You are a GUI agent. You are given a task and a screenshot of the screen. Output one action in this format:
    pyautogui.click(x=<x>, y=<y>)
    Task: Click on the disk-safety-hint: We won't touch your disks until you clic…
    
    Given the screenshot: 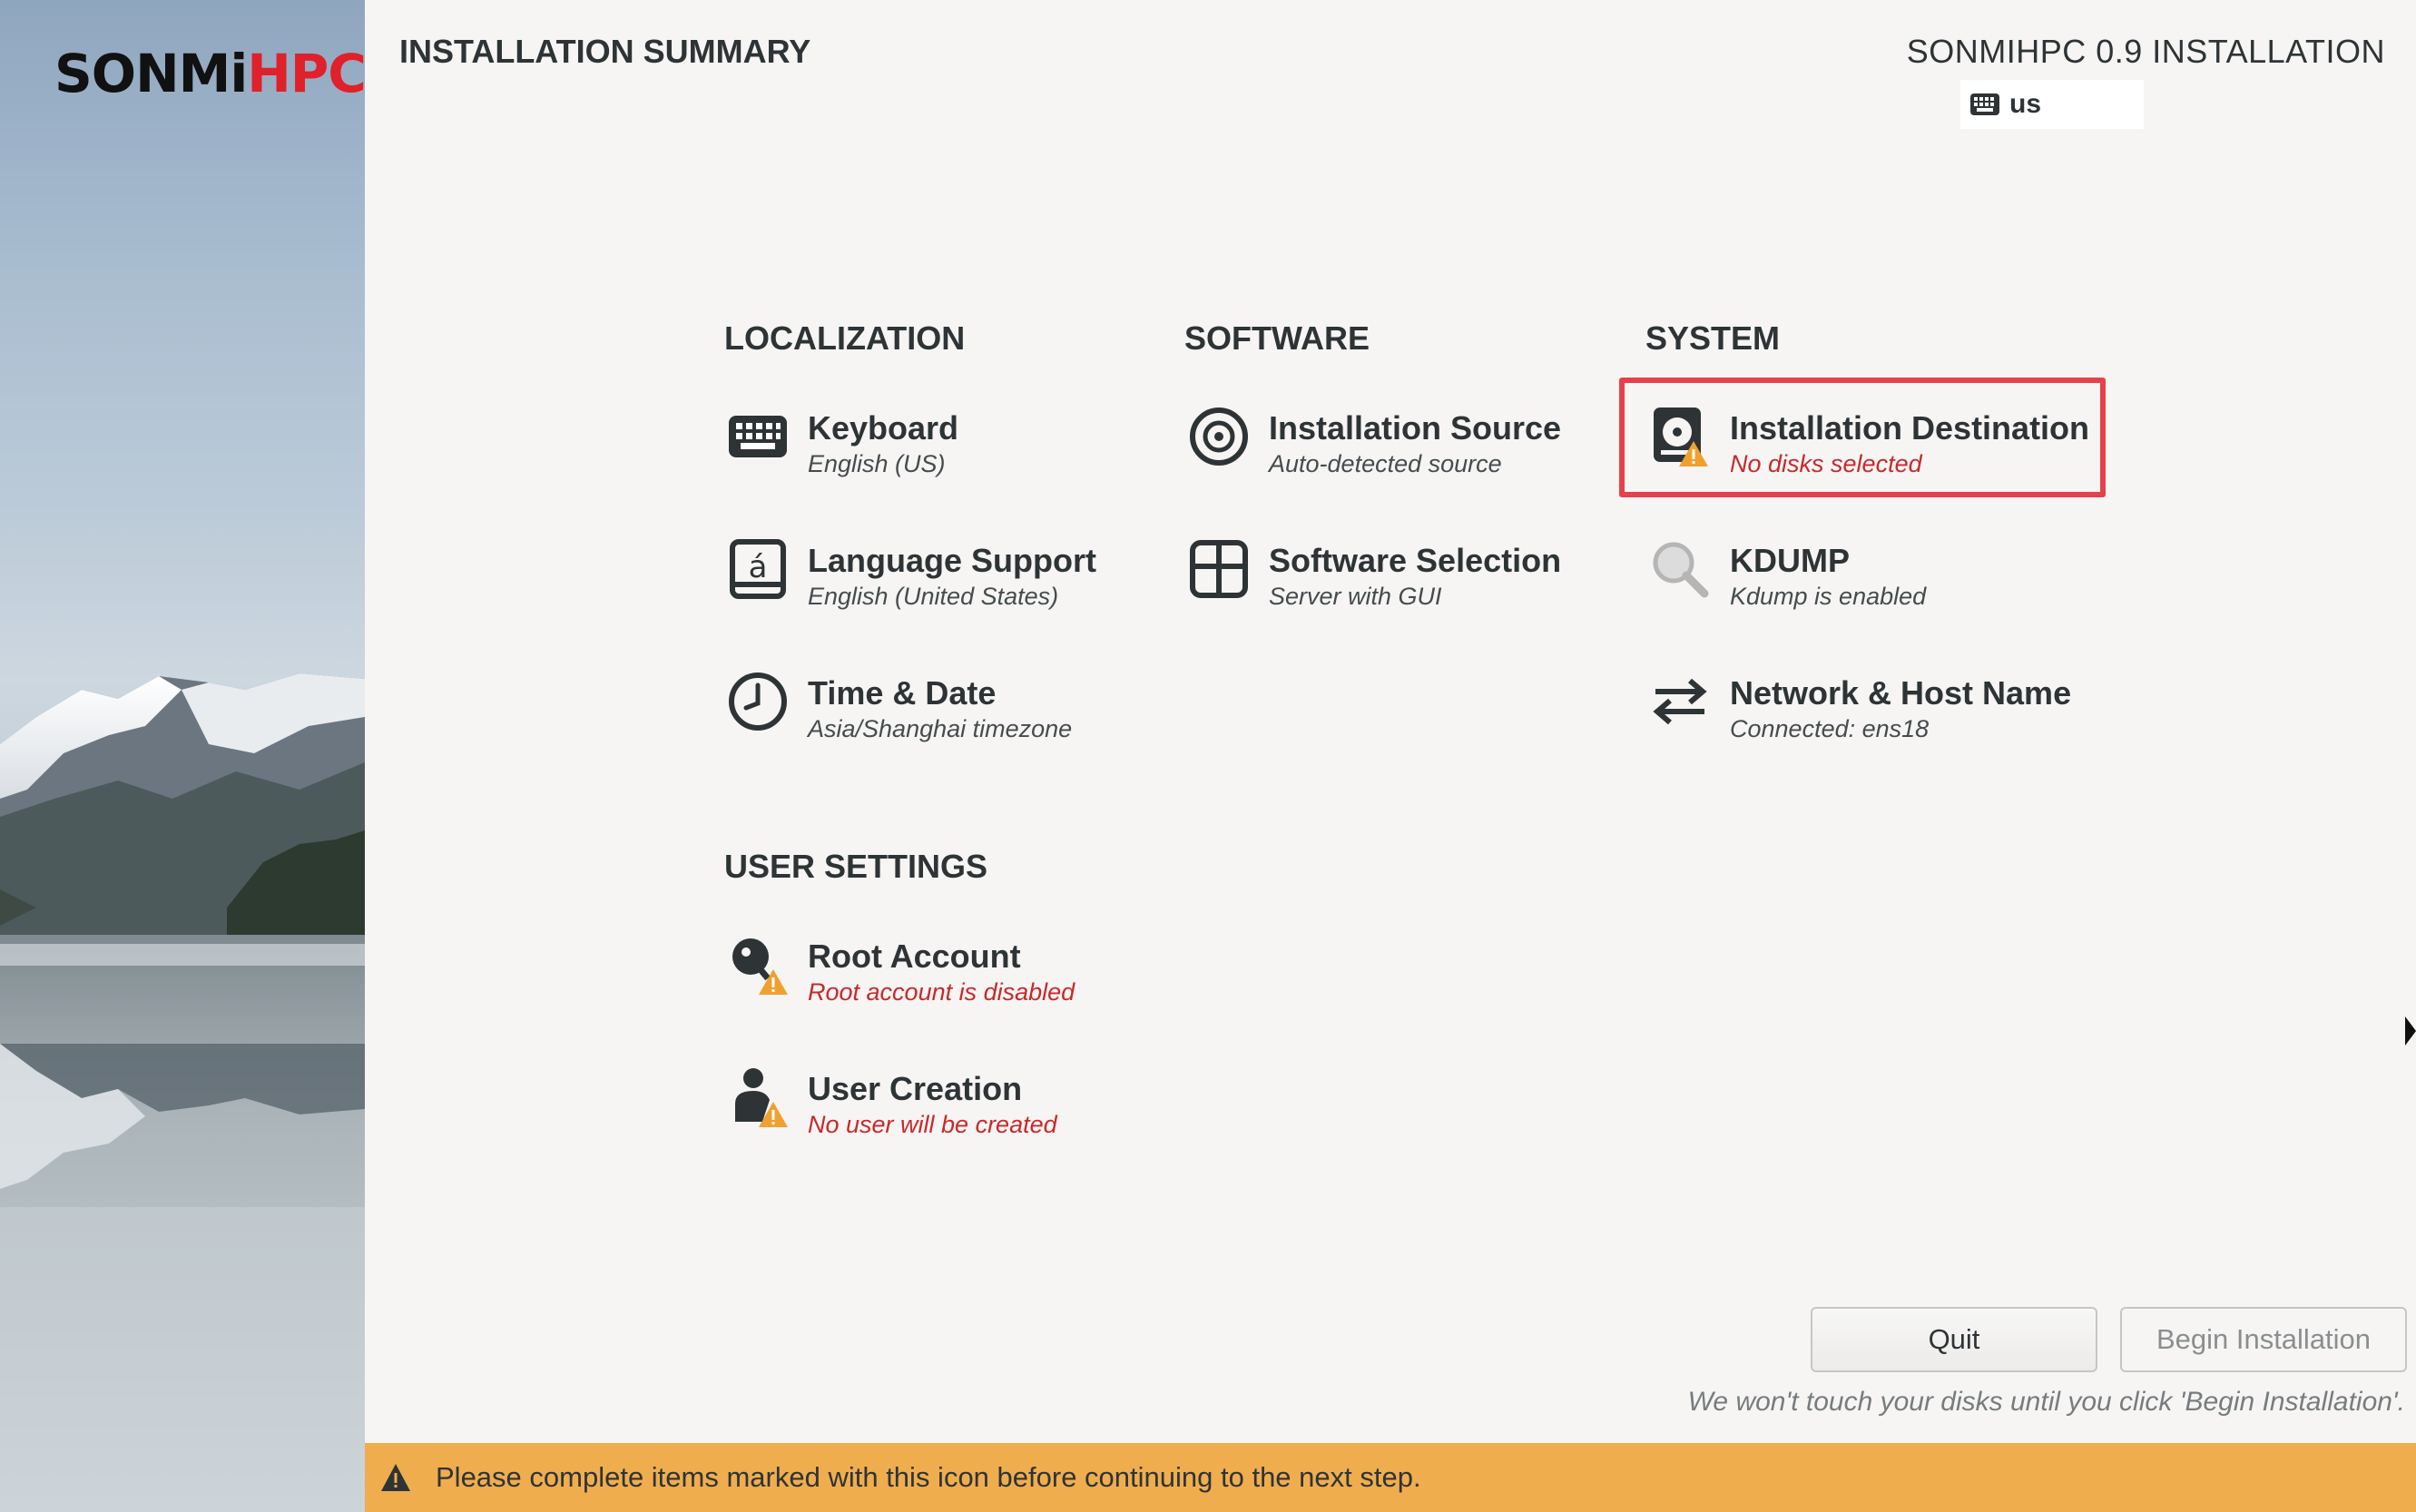 What is the action you would take?
    pyautogui.click(x=2046, y=1402)
    